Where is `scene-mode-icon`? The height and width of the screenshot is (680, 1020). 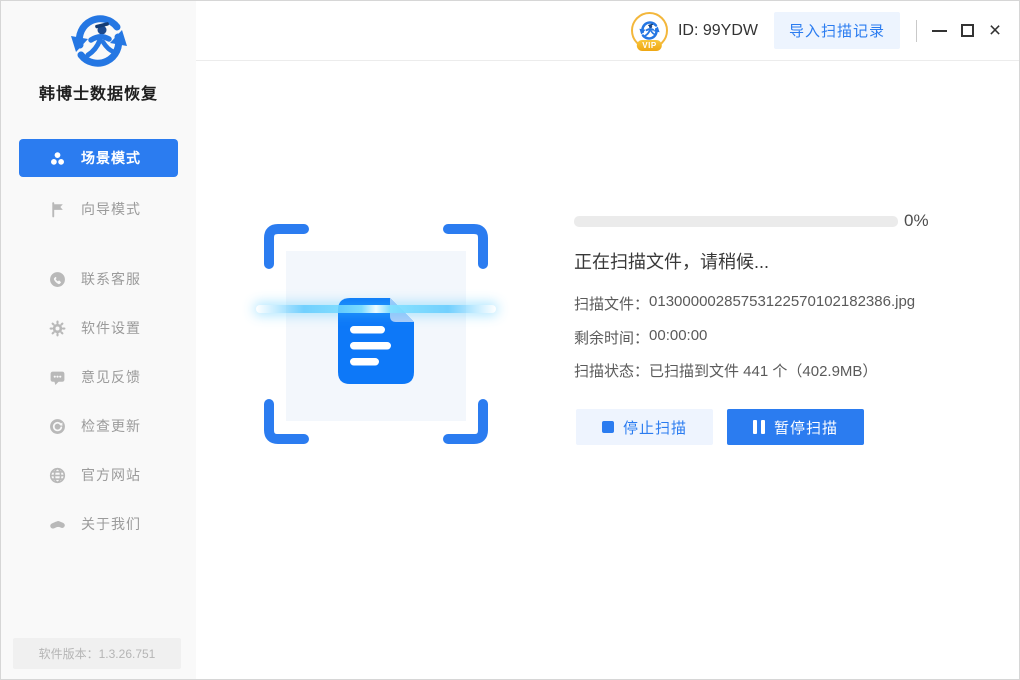 scene-mode-icon is located at coordinates (57, 158).